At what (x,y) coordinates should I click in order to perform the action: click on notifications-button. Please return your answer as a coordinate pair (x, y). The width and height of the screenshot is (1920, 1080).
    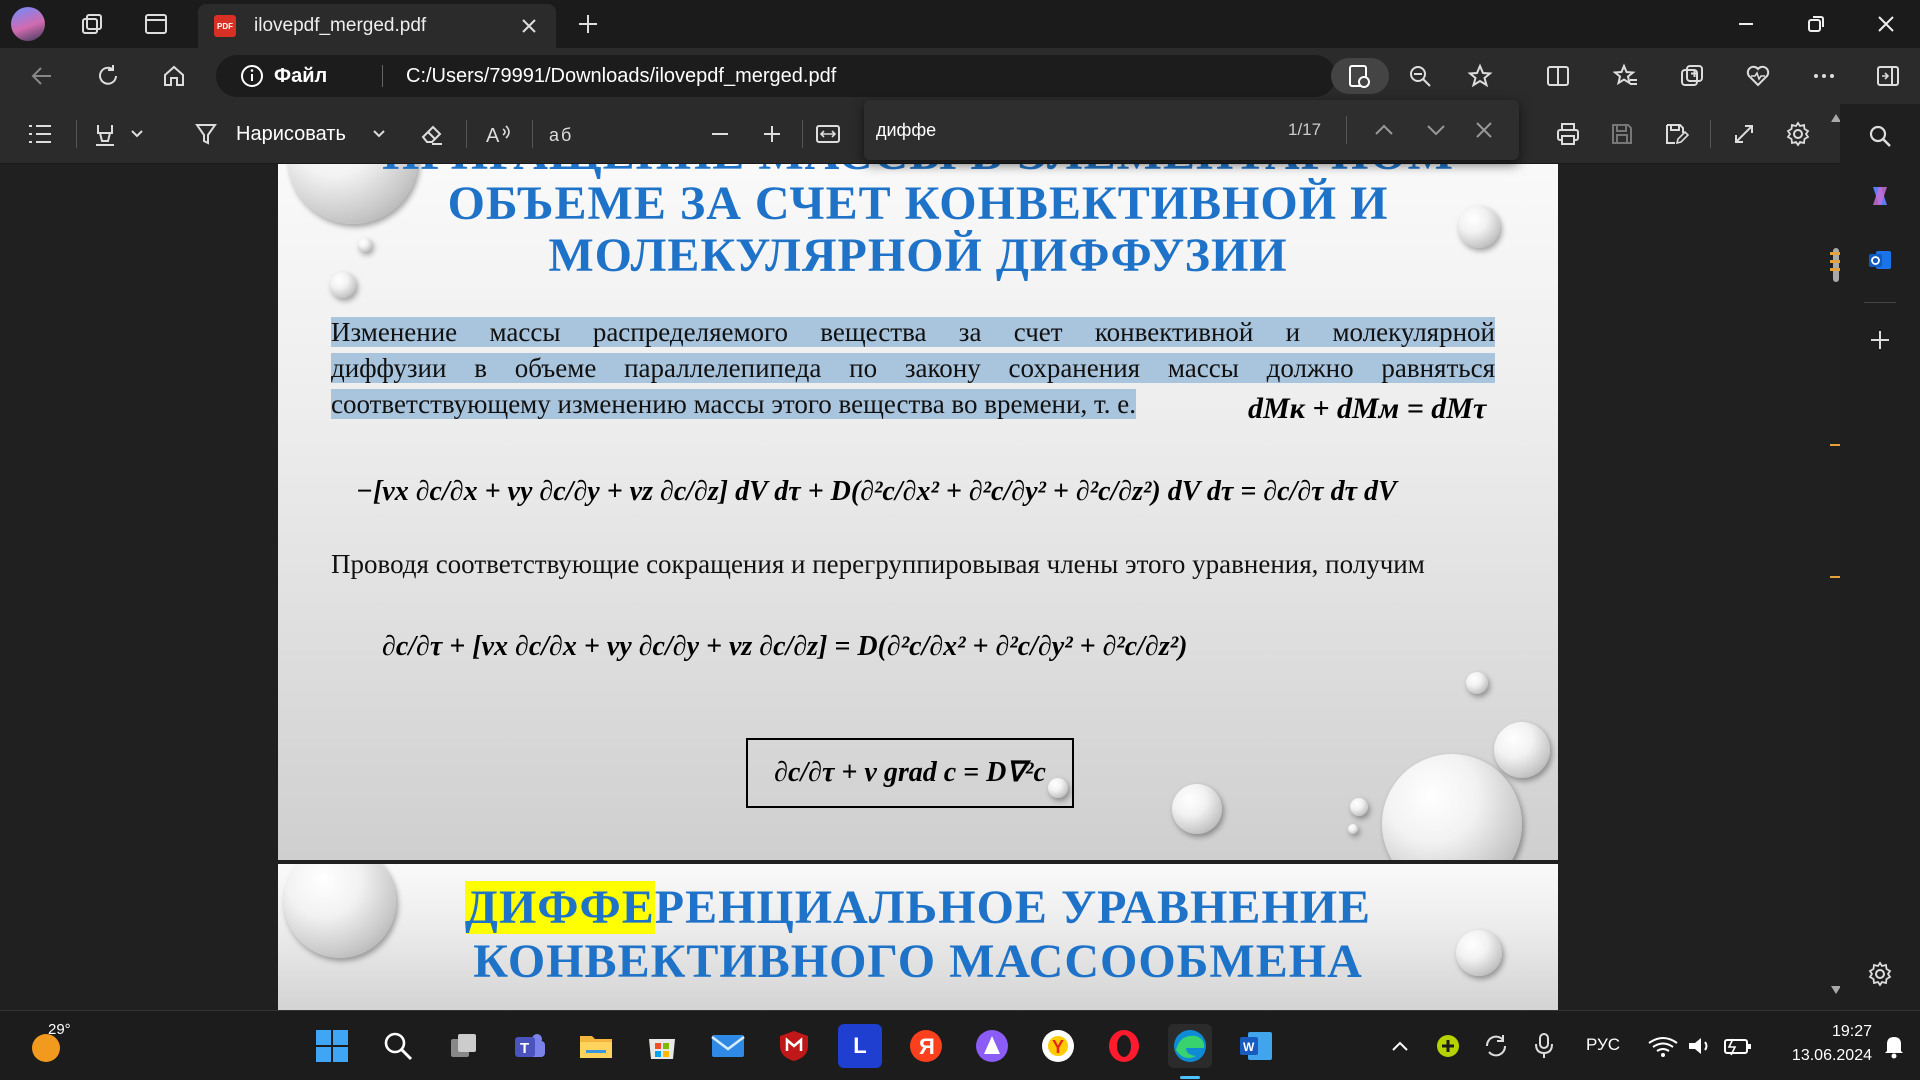
    Looking at the image, I should click on (1894, 1046).